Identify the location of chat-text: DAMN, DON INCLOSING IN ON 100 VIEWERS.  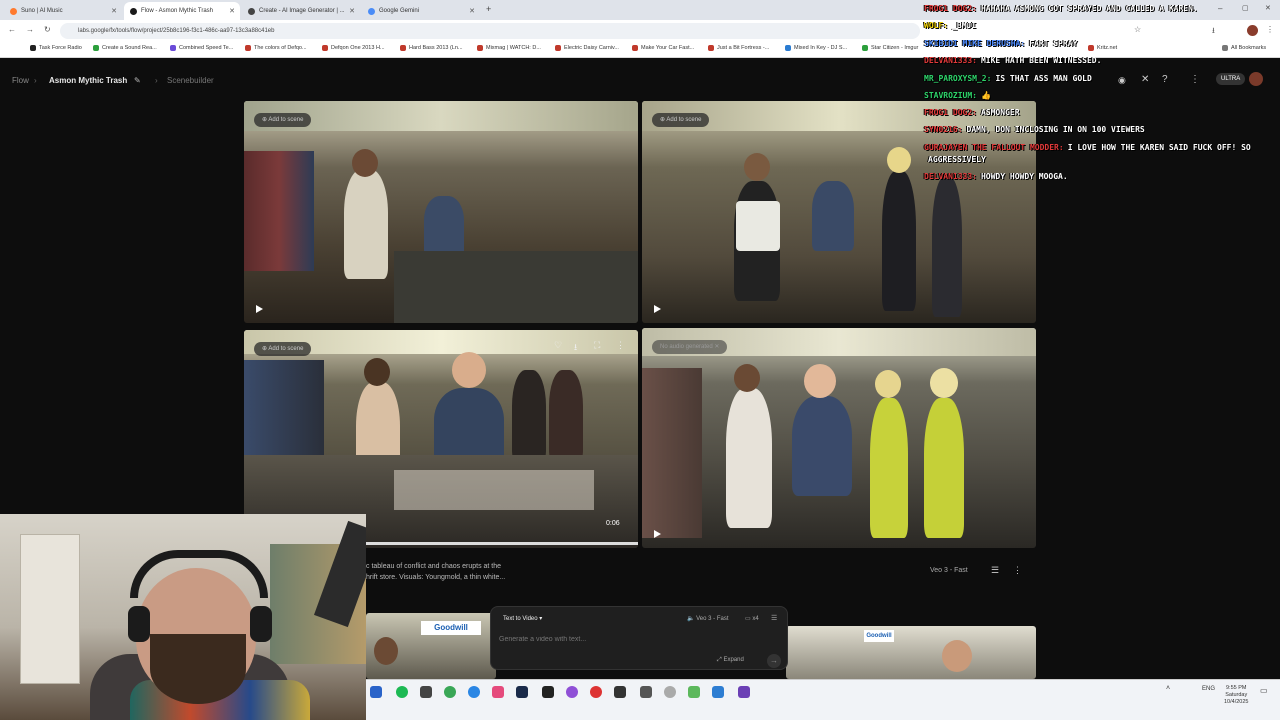
(1055, 129).